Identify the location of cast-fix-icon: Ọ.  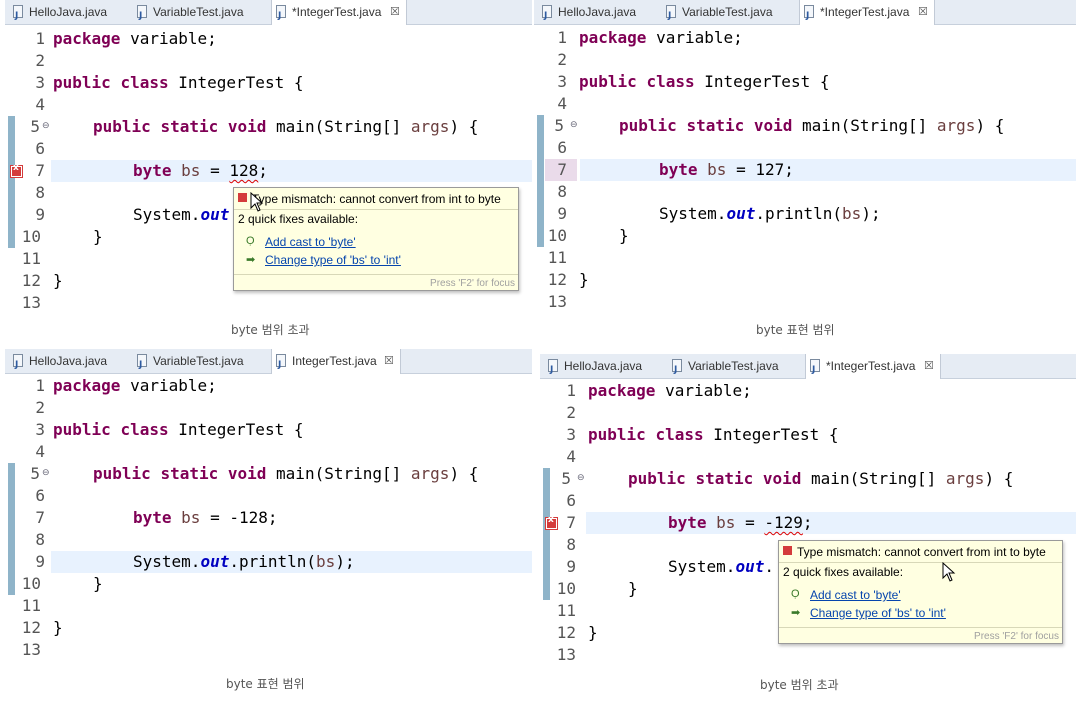
(795, 594).